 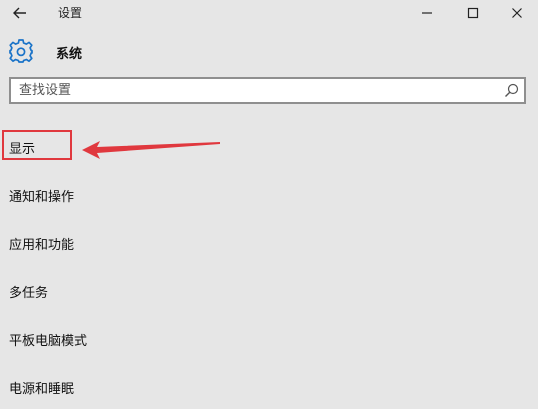 What do you see at coordinates (70, 13) in the screenshot?
I see `window-title: 设置` at bounding box center [70, 13].